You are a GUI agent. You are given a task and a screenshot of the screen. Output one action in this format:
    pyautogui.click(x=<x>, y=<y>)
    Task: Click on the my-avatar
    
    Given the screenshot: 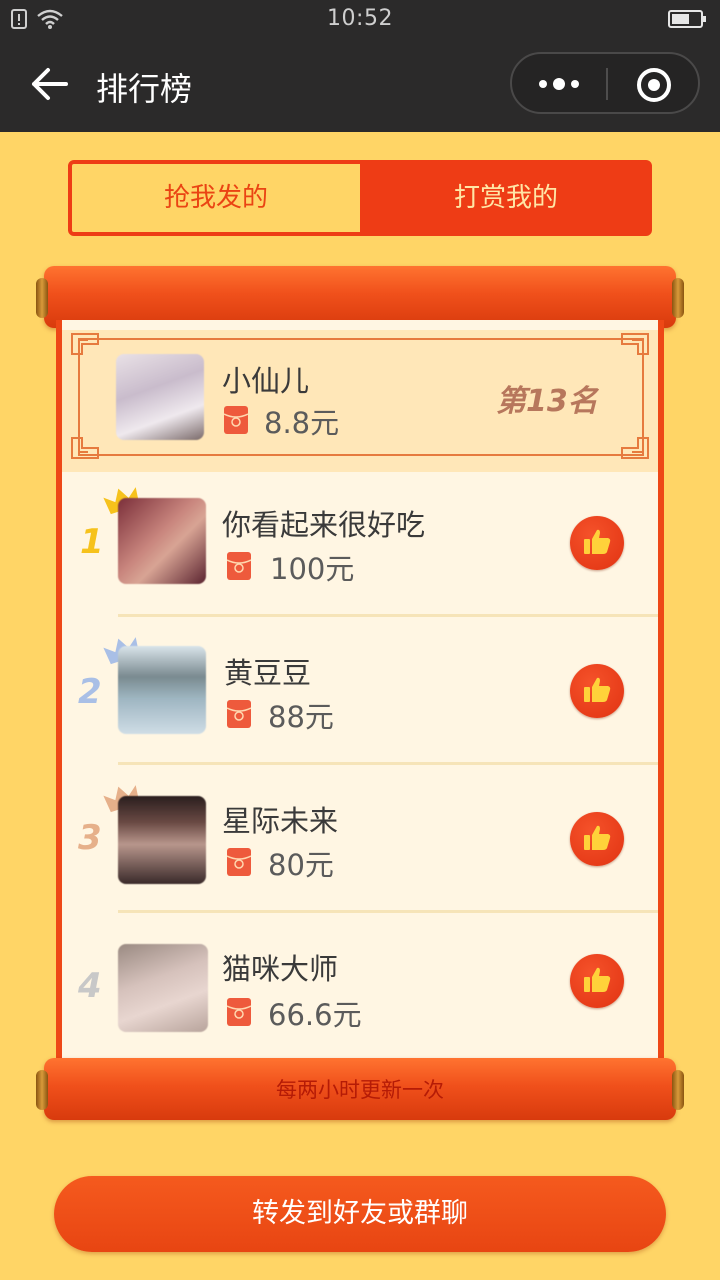 What is the action you would take?
    pyautogui.click(x=160, y=397)
    